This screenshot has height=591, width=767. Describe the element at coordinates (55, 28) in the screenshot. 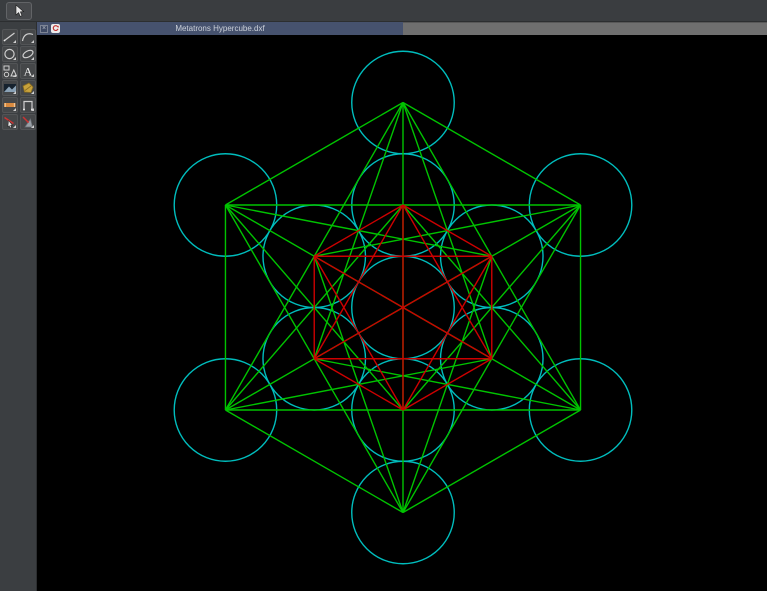

I see `document-drawing-icon` at that location.